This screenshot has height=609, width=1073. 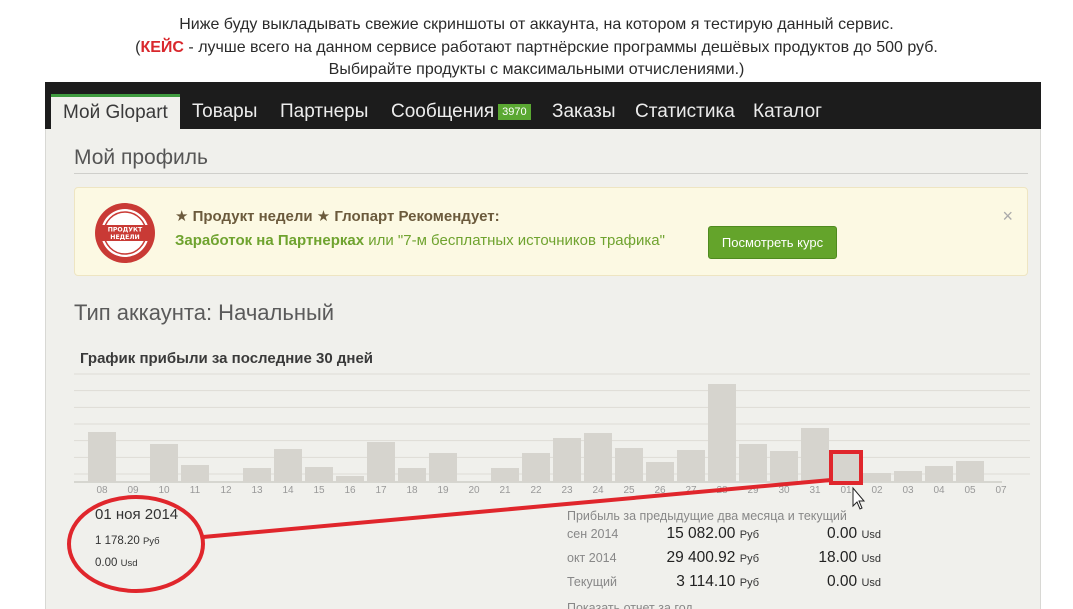 What do you see at coordinates (115, 111) in the screenshot?
I see `tab-my-glopart: Мой Glopart` at bounding box center [115, 111].